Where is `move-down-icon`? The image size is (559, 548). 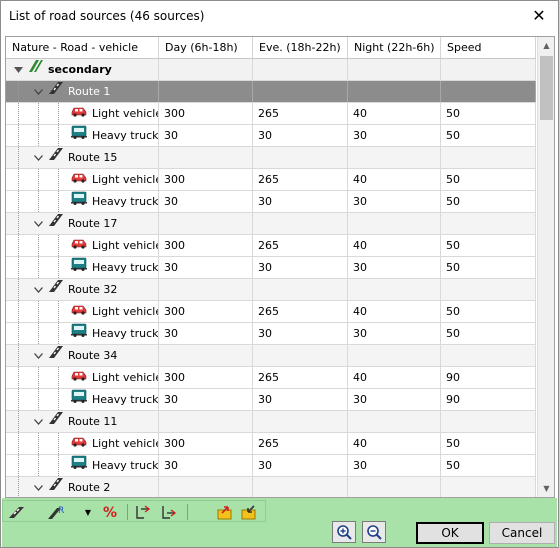
move-down-icon is located at coordinates (143, 512).